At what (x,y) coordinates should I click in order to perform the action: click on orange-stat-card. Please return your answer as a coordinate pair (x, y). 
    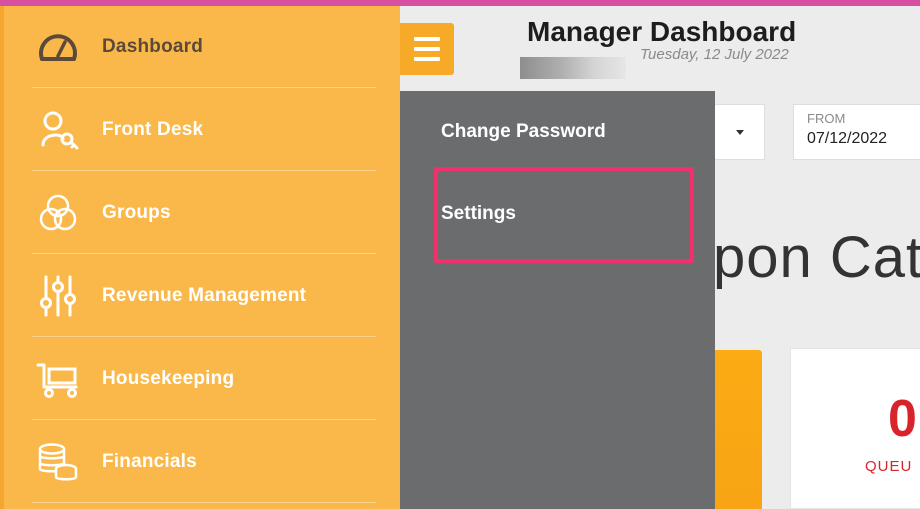
    Looking at the image, I should click on (738, 429).